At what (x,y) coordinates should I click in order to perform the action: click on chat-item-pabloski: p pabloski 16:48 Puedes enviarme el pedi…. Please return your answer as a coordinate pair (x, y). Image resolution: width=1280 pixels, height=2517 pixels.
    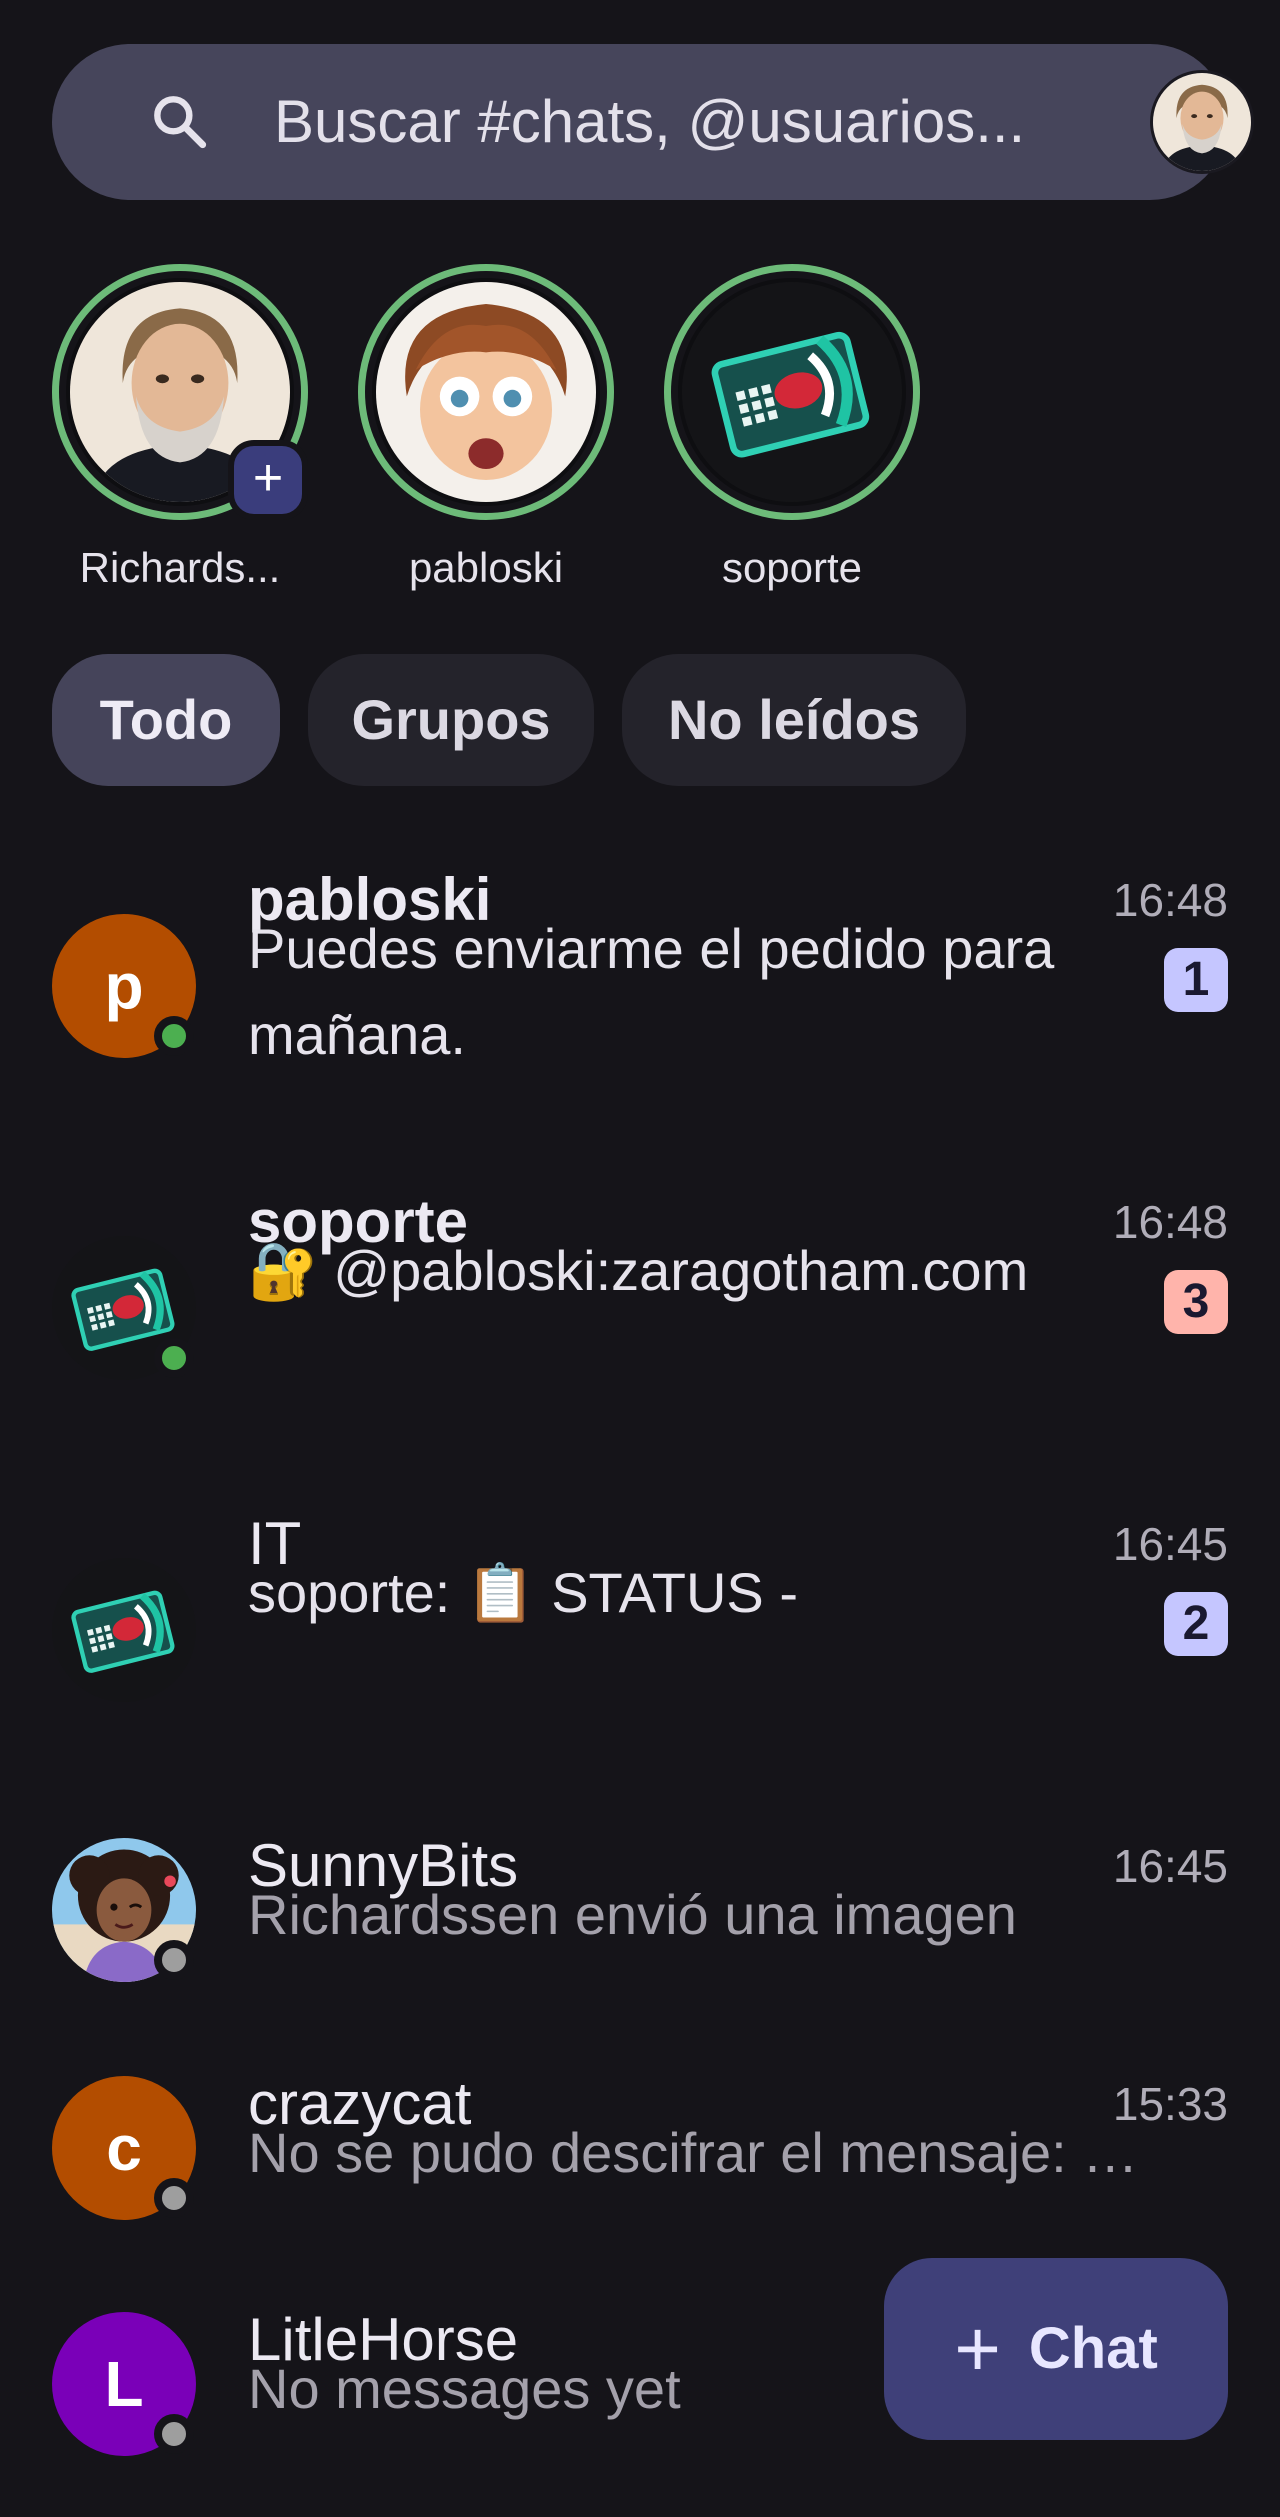
    Looking at the image, I should click on (640, 990).